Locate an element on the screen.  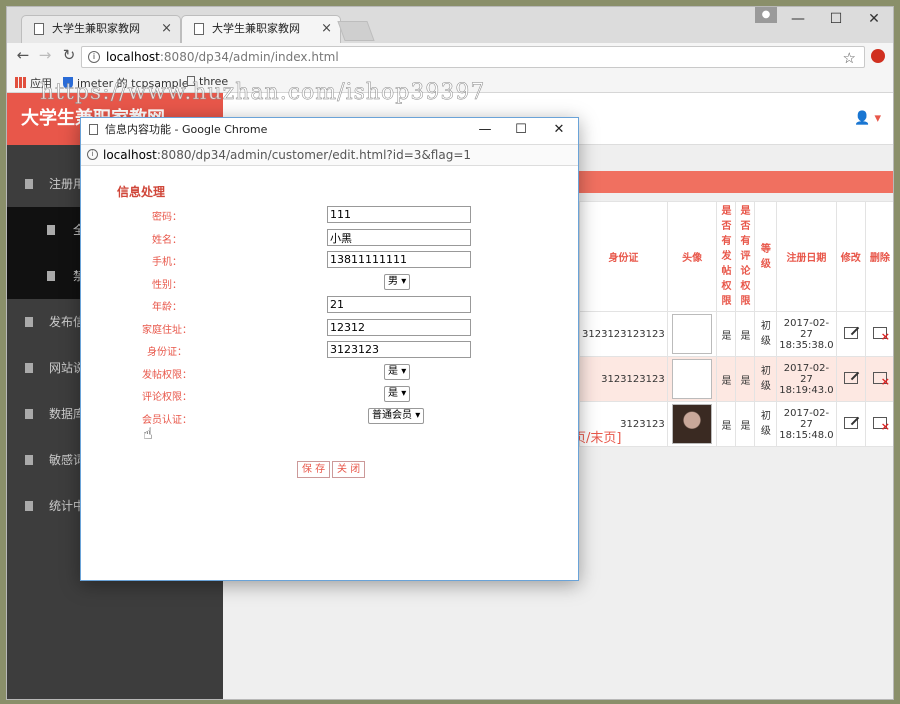
age-input is located at coordinates (399, 304).